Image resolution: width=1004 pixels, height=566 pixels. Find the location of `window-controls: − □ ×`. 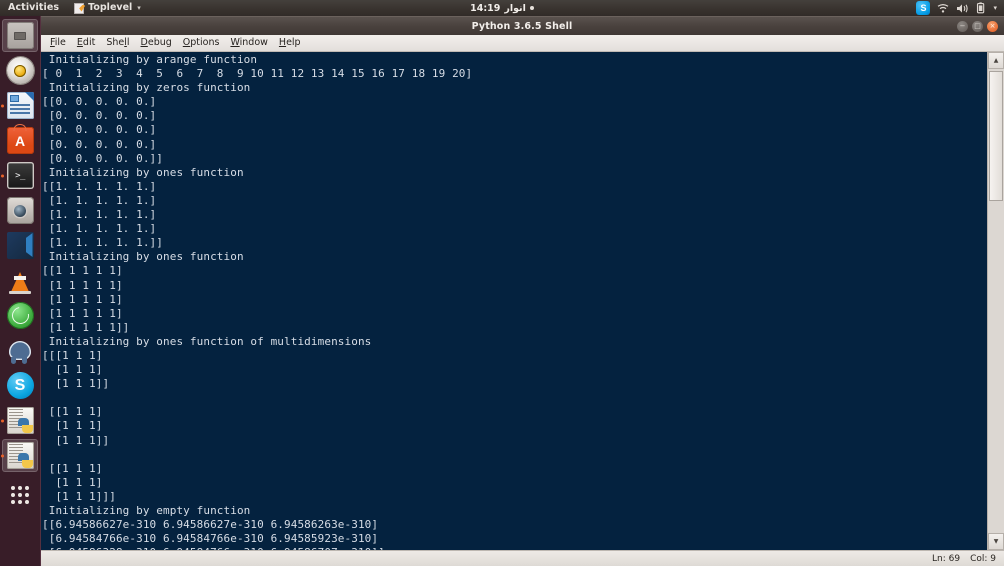

window-controls: − □ × is located at coordinates (980, 26).